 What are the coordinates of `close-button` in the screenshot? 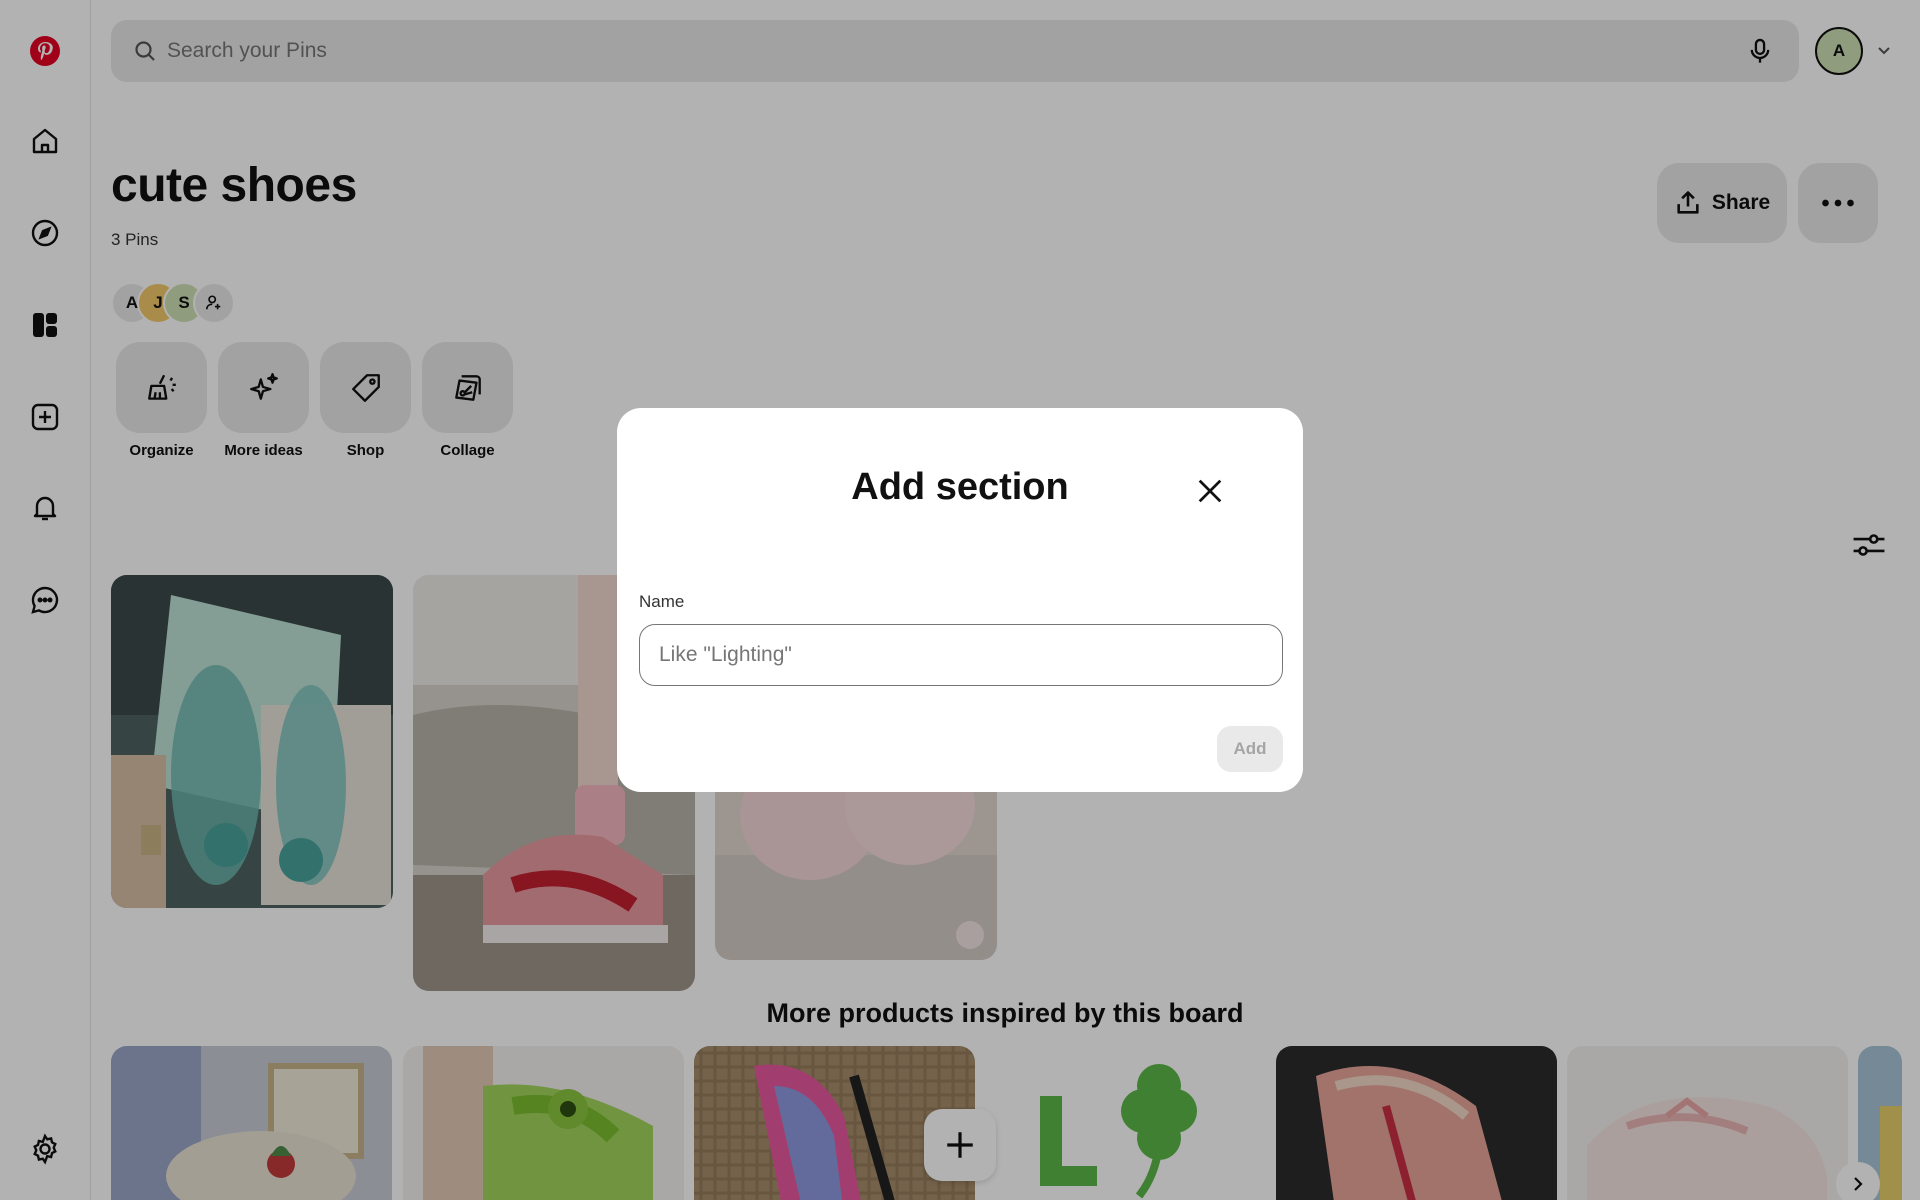 It's located at (1210, 491).